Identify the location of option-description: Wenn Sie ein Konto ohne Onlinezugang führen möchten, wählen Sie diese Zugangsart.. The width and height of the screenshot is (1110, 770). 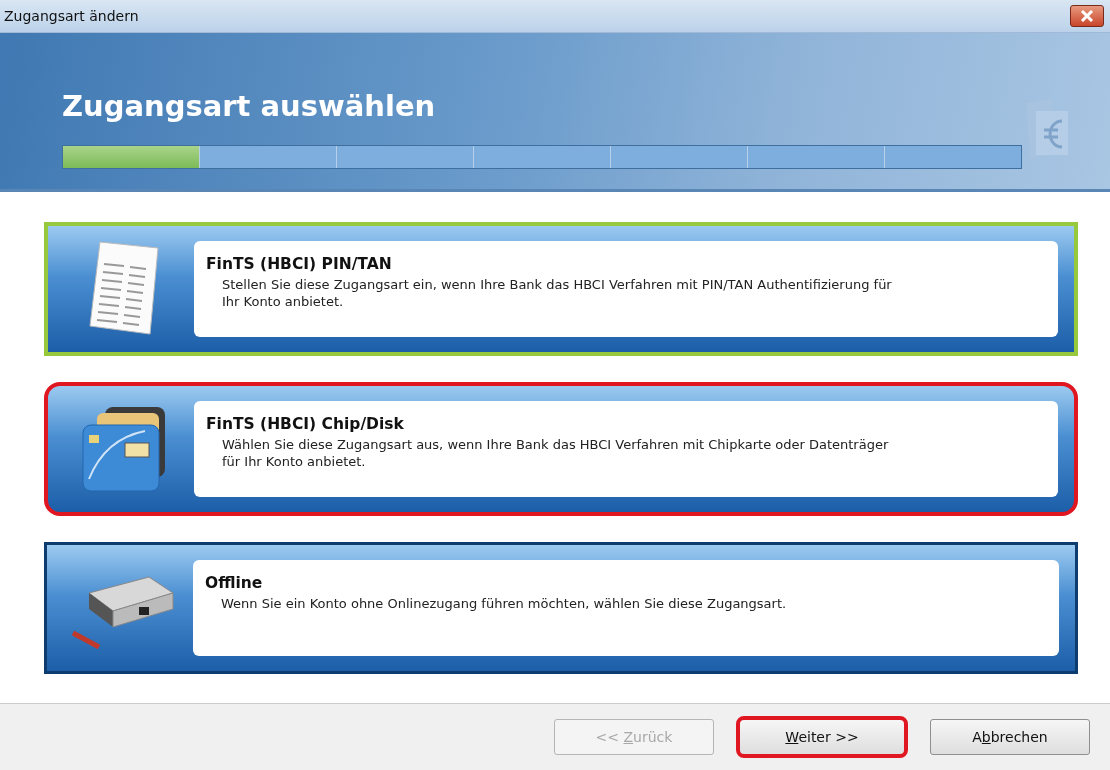
(504, 603).